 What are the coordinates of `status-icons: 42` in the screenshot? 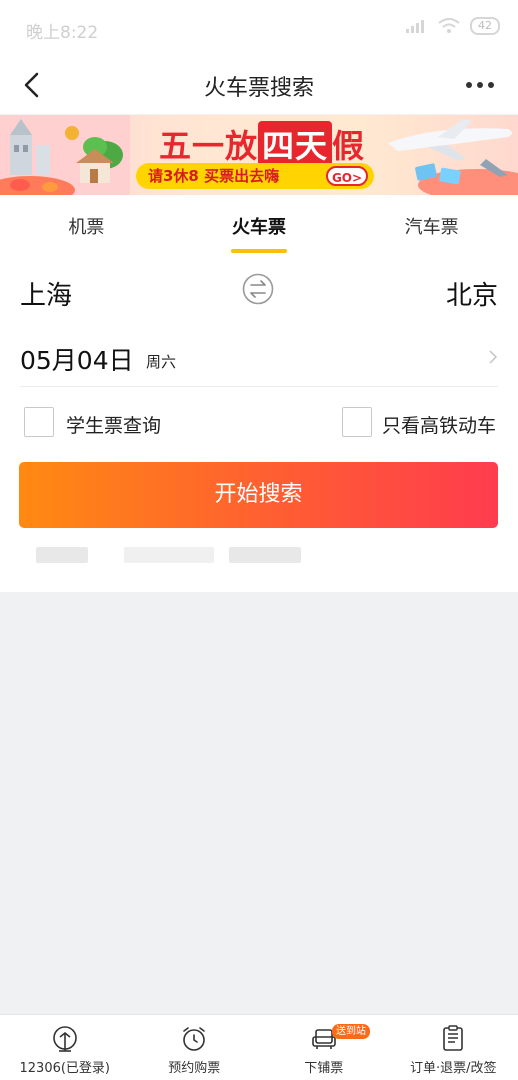 It's located at (453, 26).